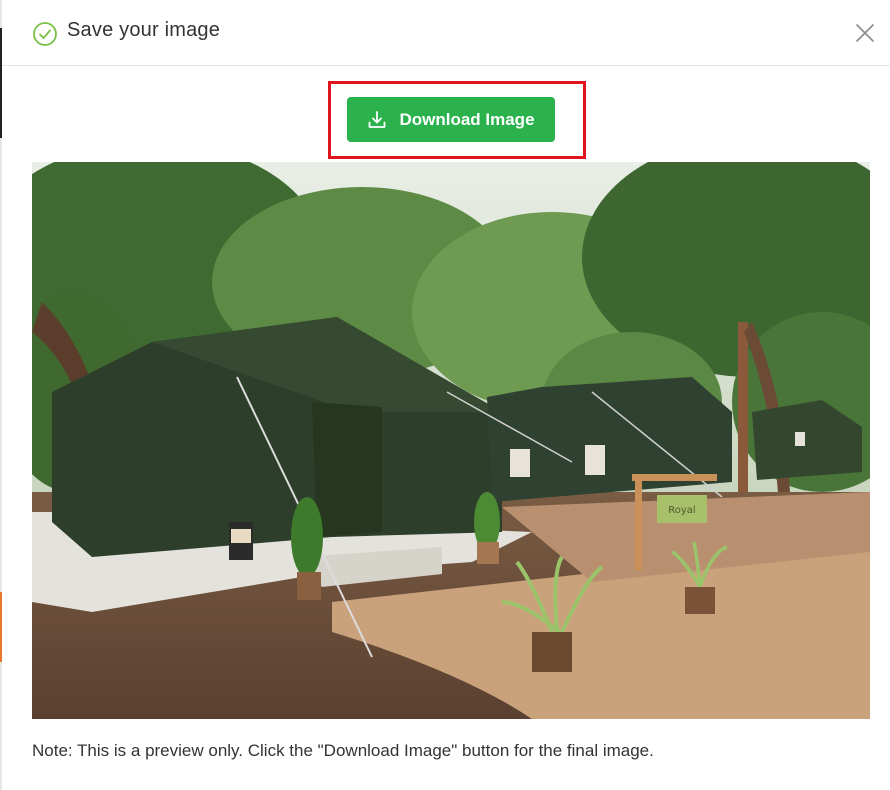 The height and width of the screenshot is (790, 890). What do you see at coordinates (377, 119) in the screenshot?
I see `download-icon` at bounding box center [377, 119].